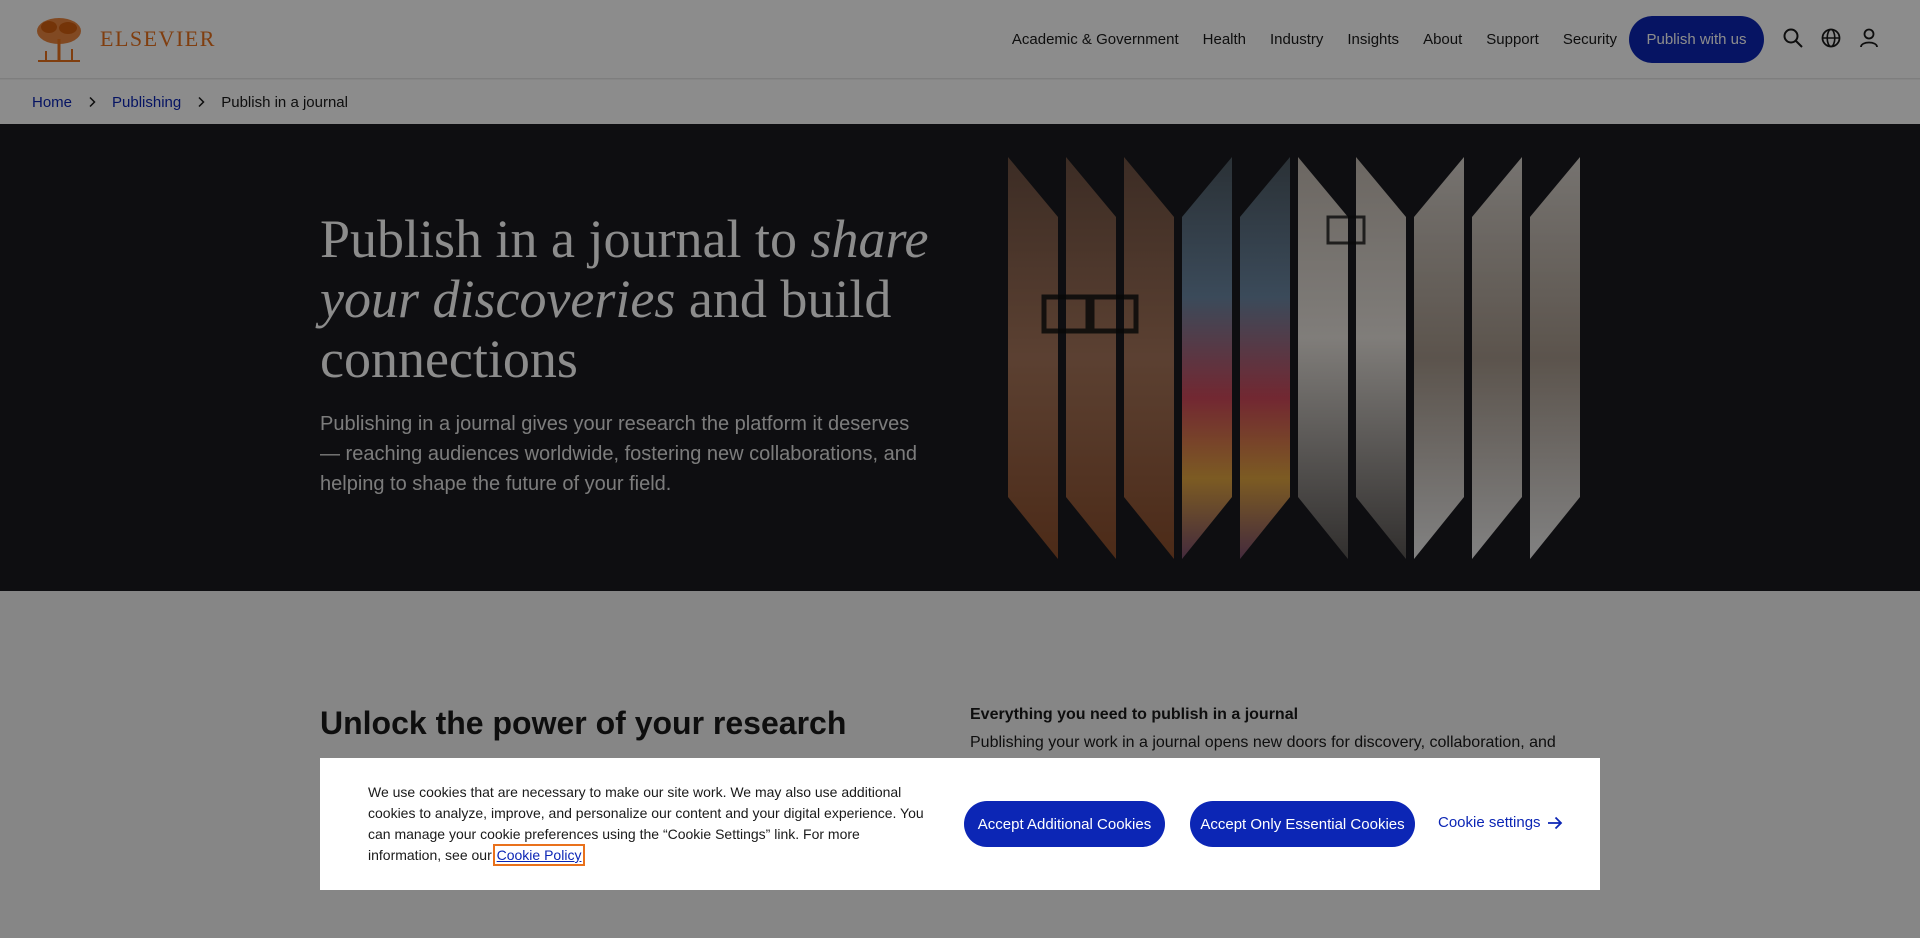  I want to click on cookie-settings-link: Cookie settings, so click(1500, 822).